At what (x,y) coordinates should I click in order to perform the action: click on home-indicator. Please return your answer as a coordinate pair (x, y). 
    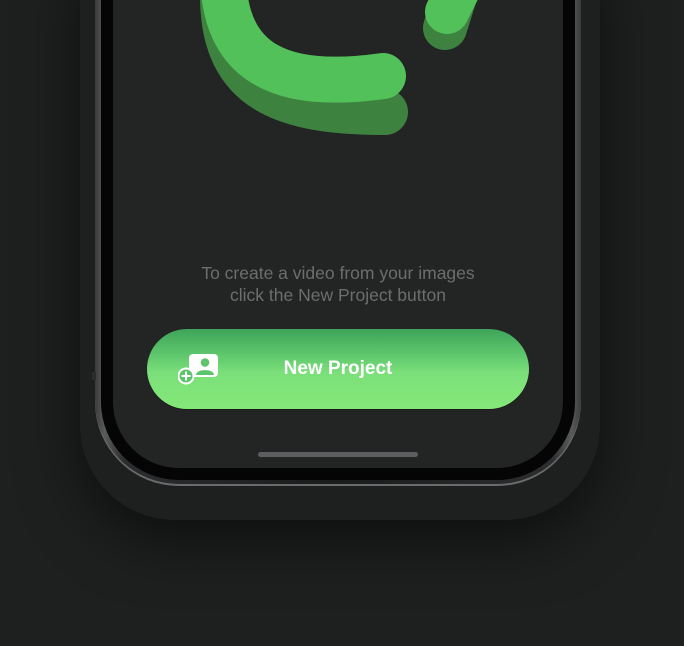
    Looking at the image, I should click on (338, 454).